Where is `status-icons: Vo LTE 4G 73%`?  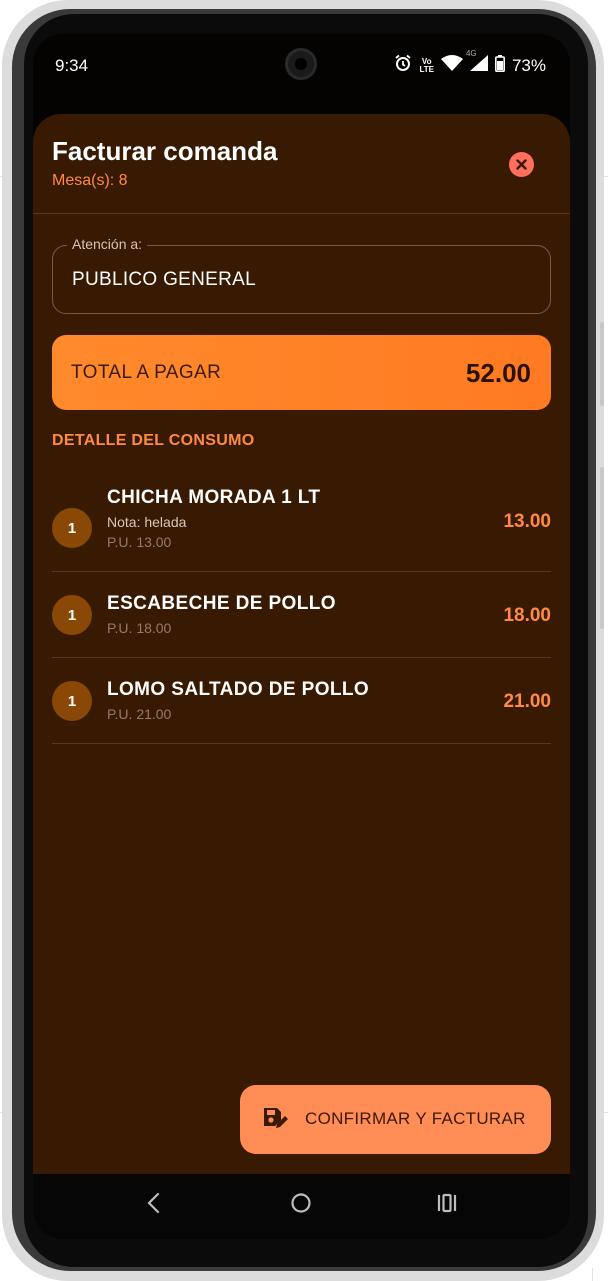 status-icons: Vo LTE 4G 73% is located at coordinates (470, 63).